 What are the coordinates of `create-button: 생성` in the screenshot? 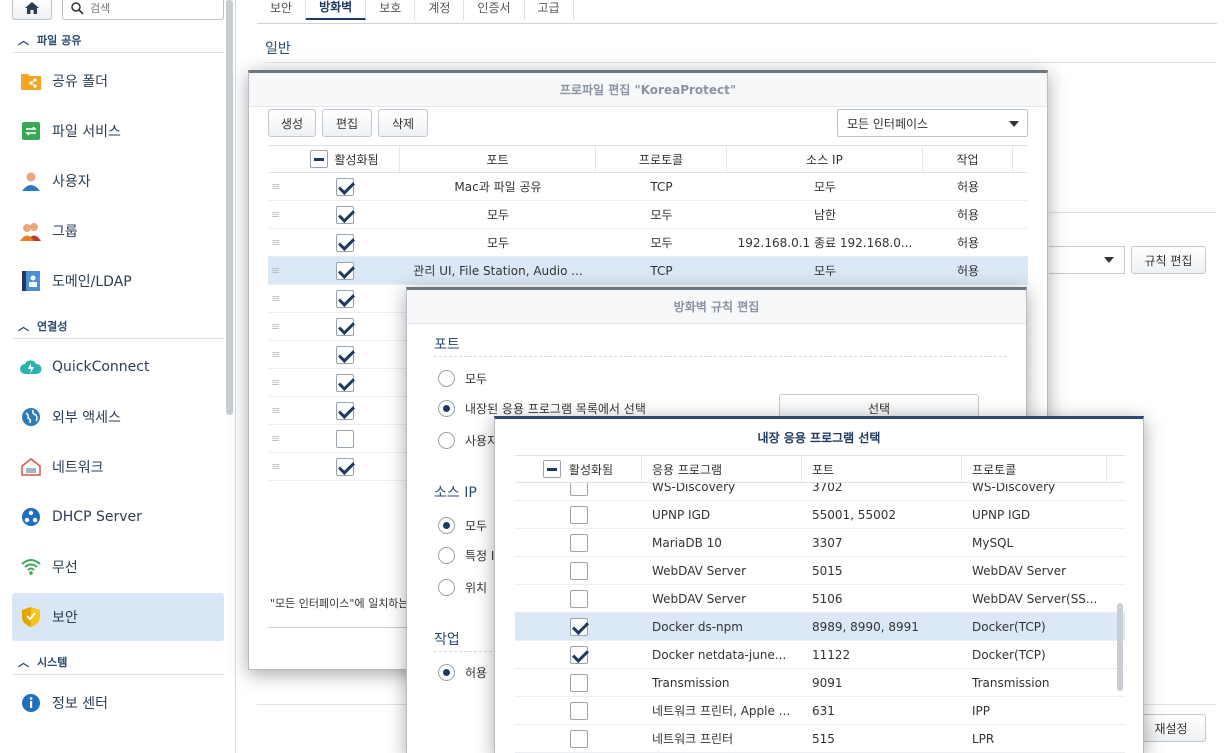 It's located at (292, 123).